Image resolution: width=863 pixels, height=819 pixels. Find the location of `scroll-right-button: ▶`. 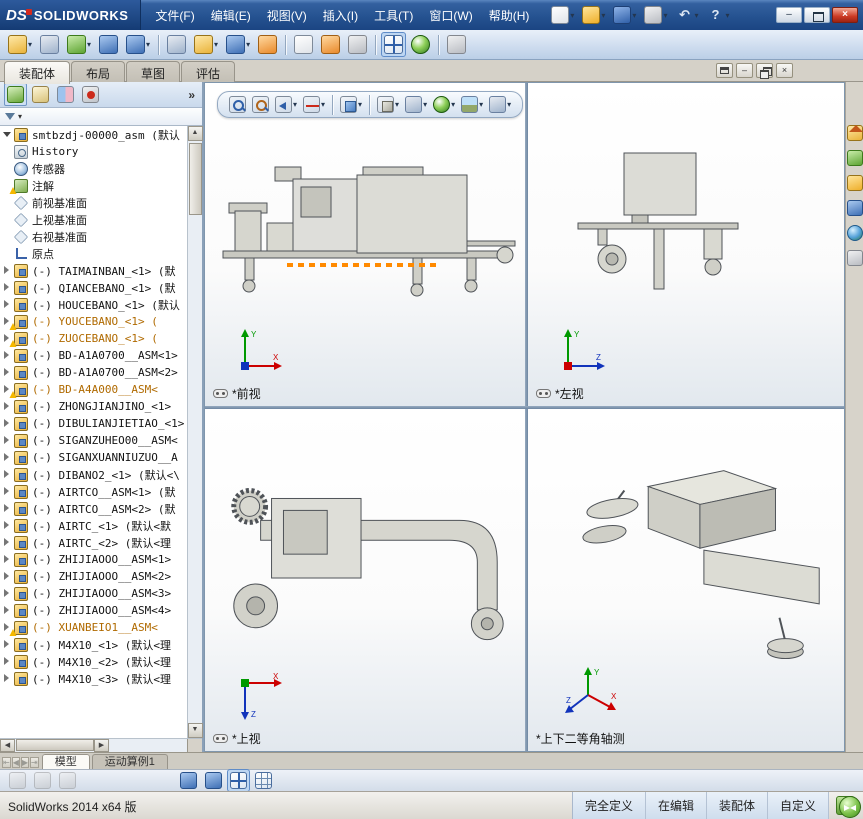

scroll-right-button: ▶ is located at coordinates (101, 745).